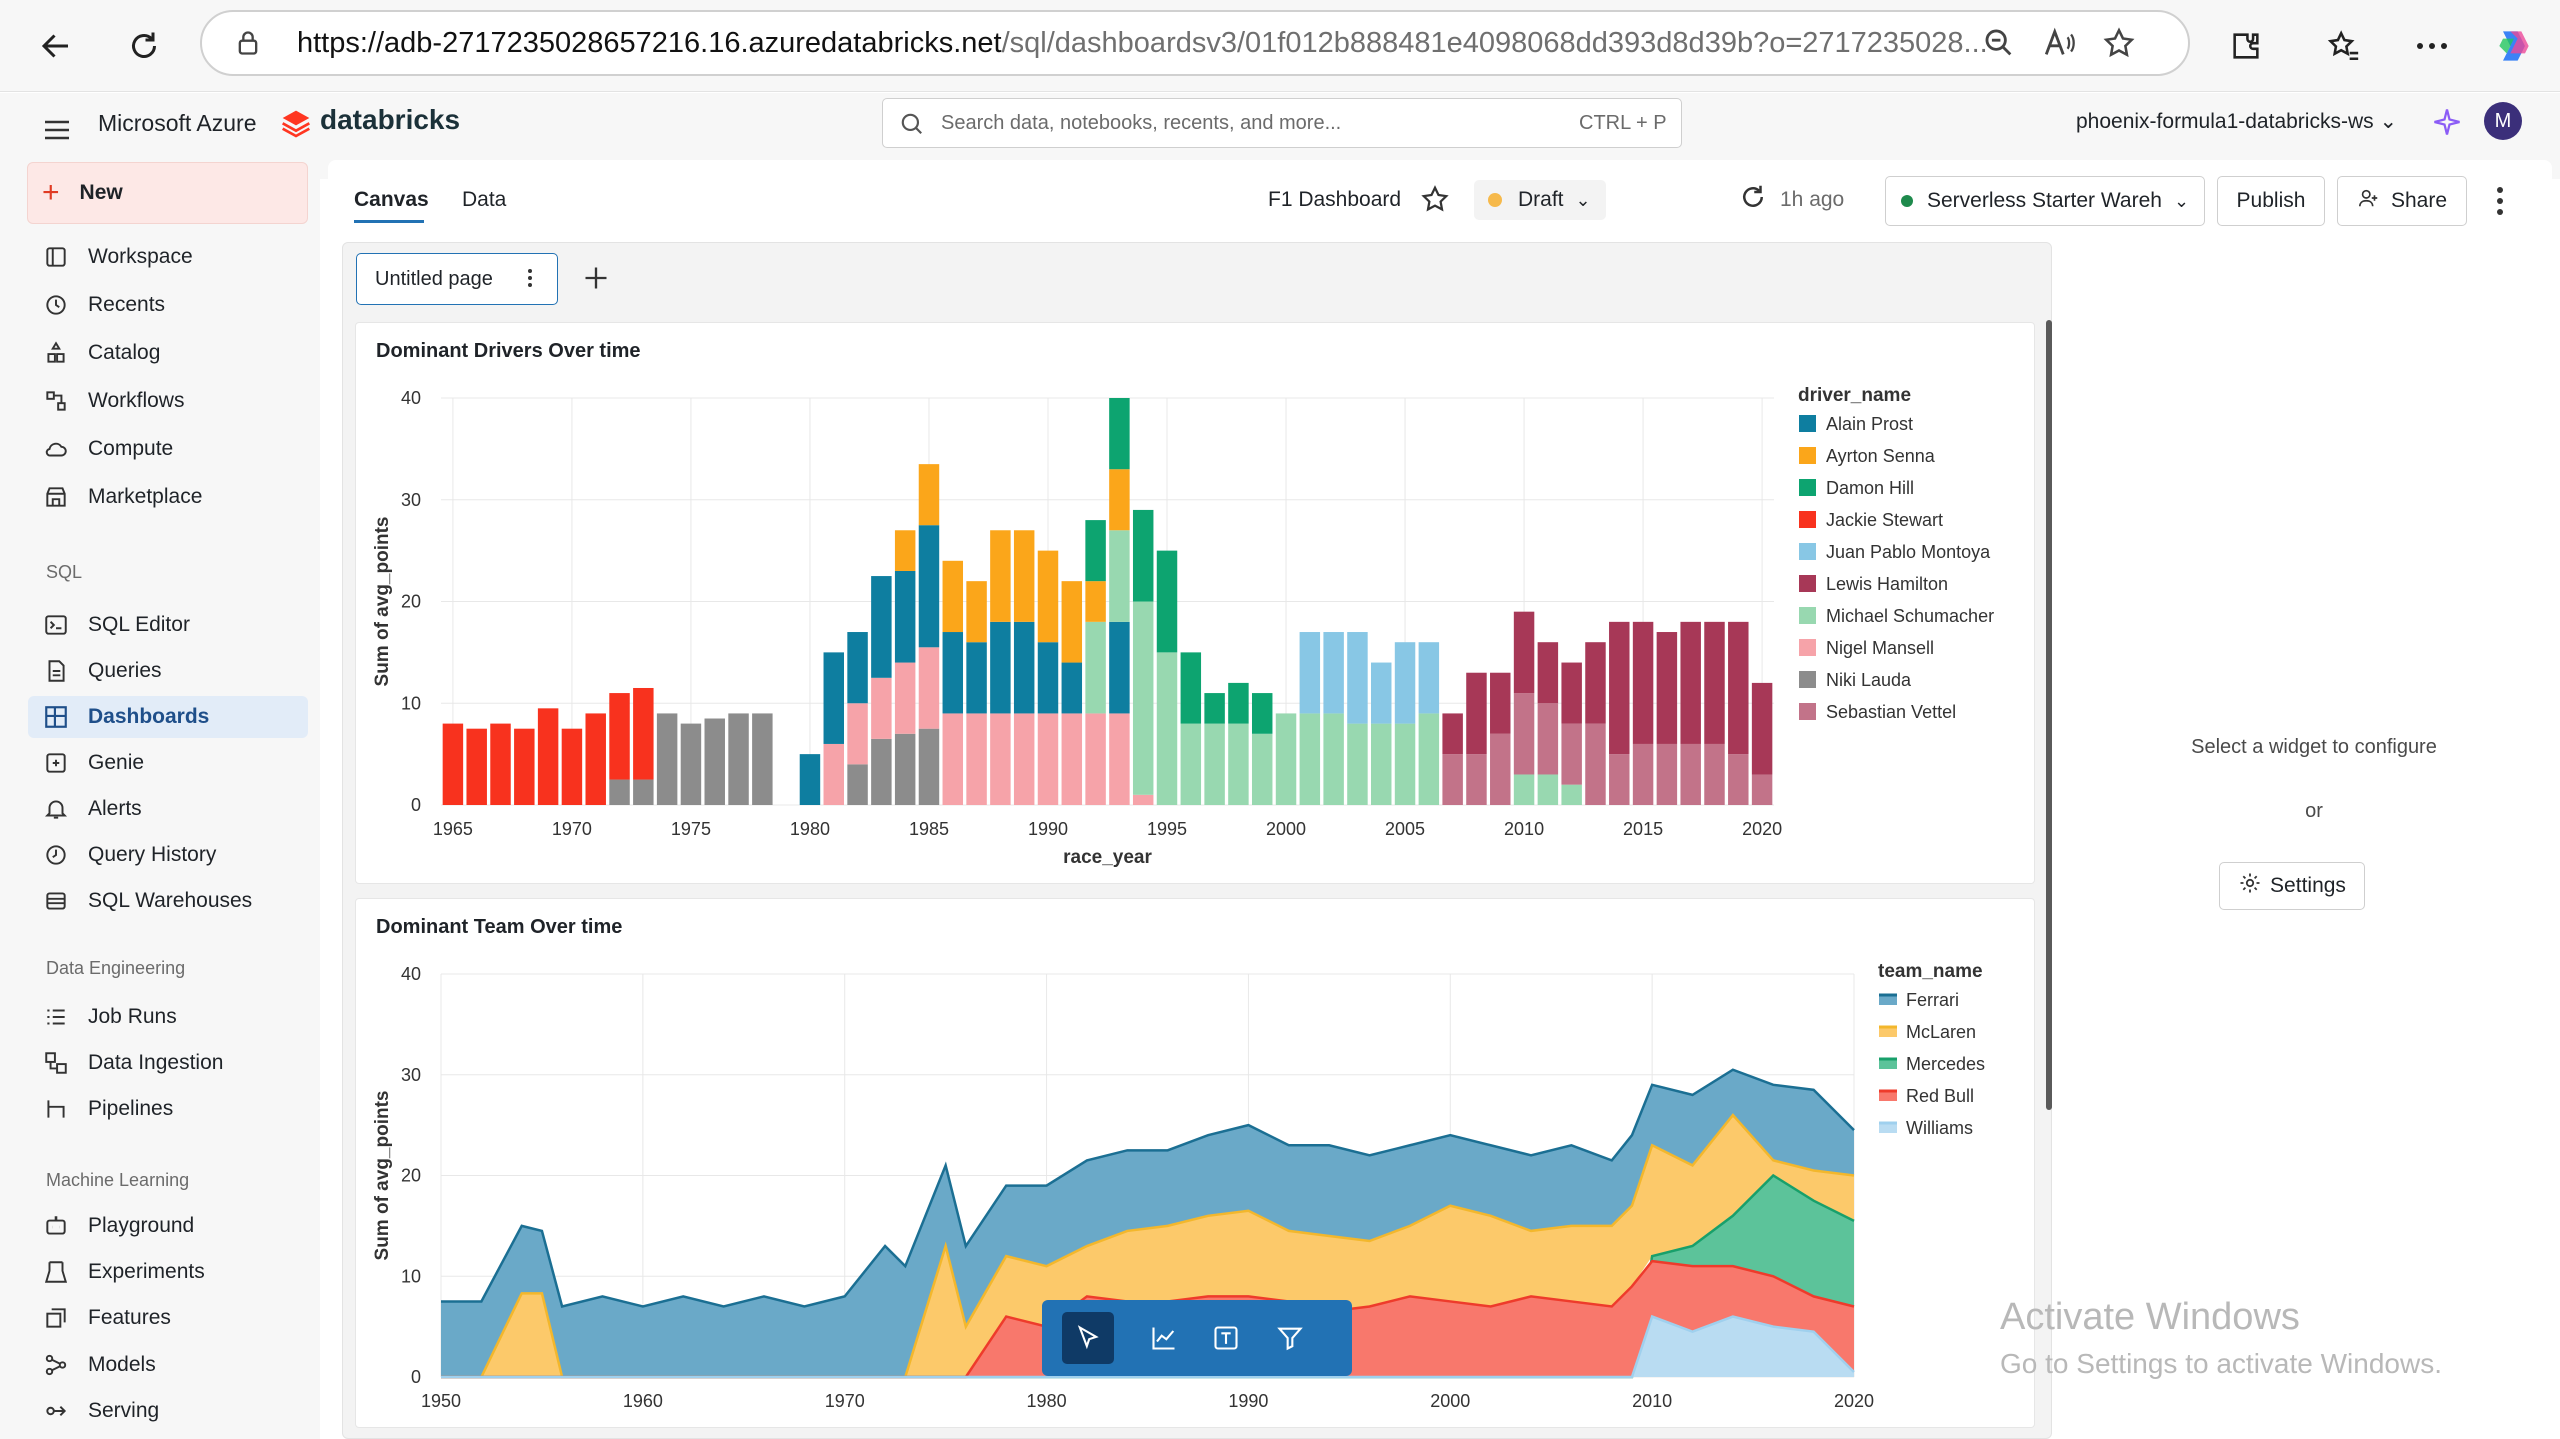  Describe the element at coordinates (56, 353) in the screenshot. I see `catalog-icon` at that location.